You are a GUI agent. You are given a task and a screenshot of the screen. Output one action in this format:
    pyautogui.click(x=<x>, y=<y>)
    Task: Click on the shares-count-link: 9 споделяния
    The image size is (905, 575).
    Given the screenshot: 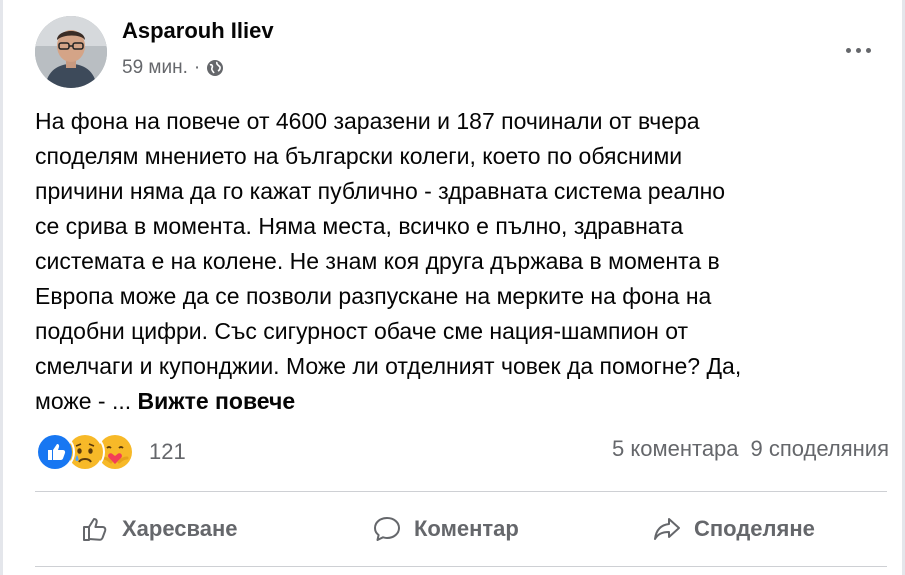 What is the action you would take?
    pyautogui.click(x=820, y=449)
    